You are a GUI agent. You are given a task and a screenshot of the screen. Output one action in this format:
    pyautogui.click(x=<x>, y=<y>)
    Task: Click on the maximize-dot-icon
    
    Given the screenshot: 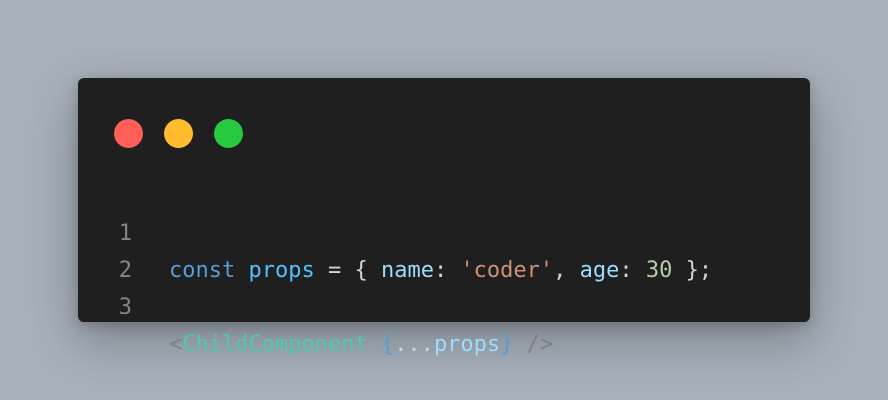 What is the action you would take?
    pyautogui.click(x=228, y=133)
    